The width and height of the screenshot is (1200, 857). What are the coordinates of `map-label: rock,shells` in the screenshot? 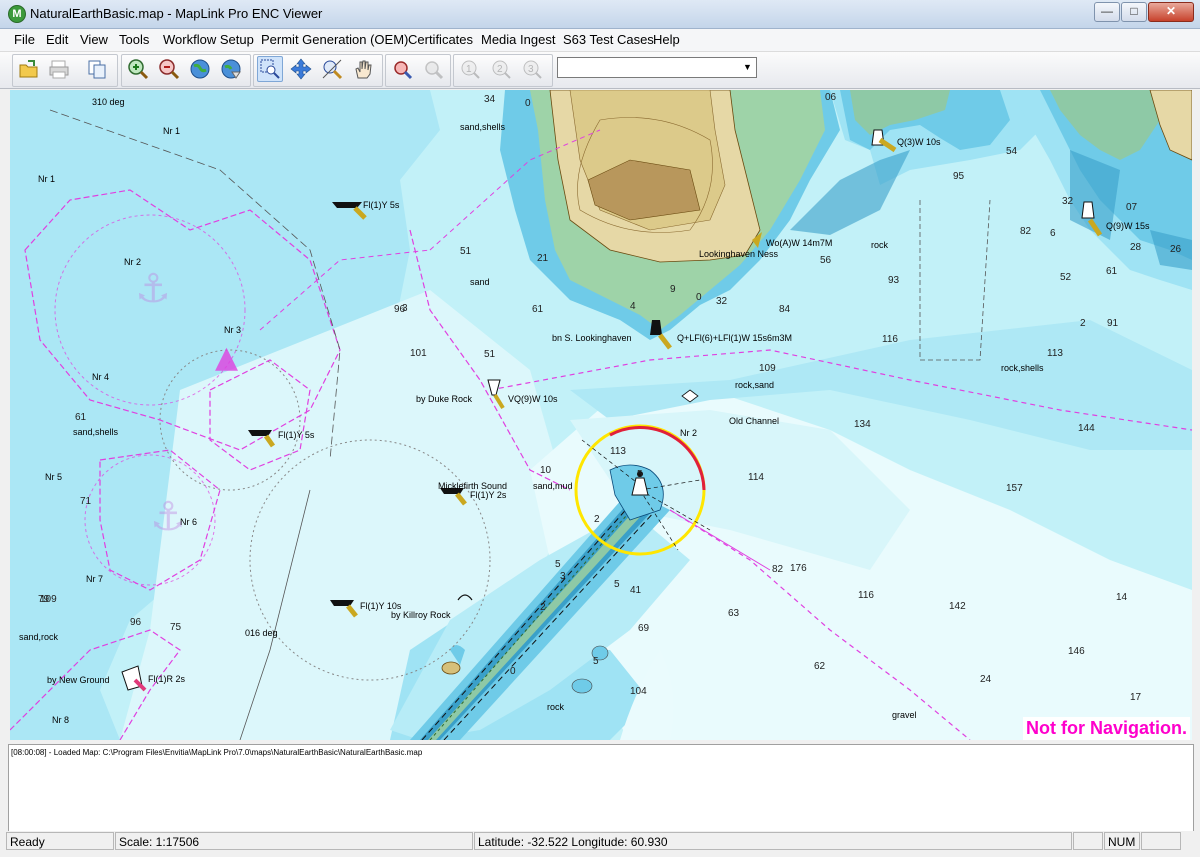 It's located at (1022, 368).